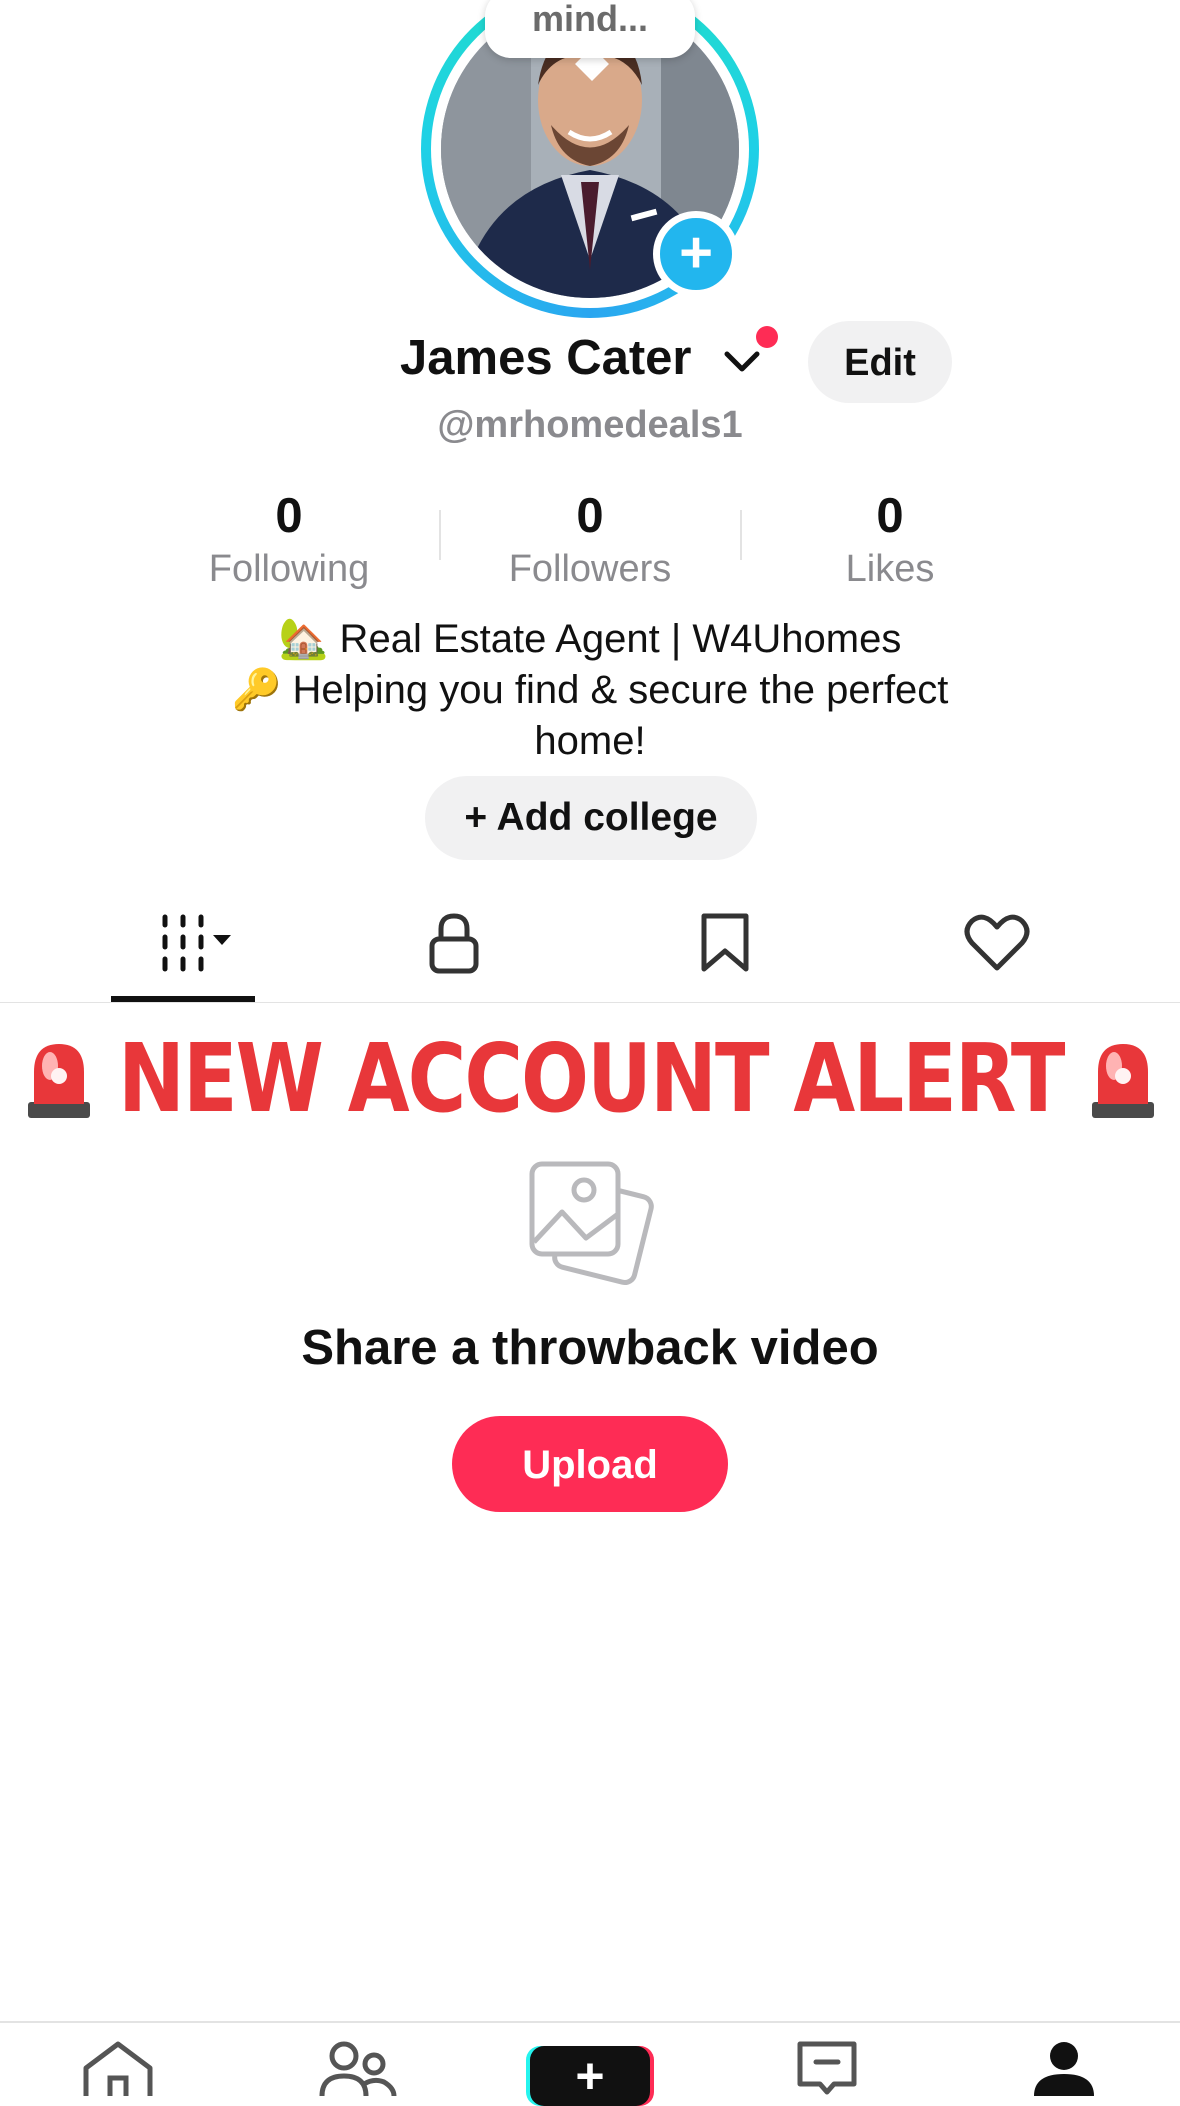  I want to click on home-icon, so click(118, 2068).